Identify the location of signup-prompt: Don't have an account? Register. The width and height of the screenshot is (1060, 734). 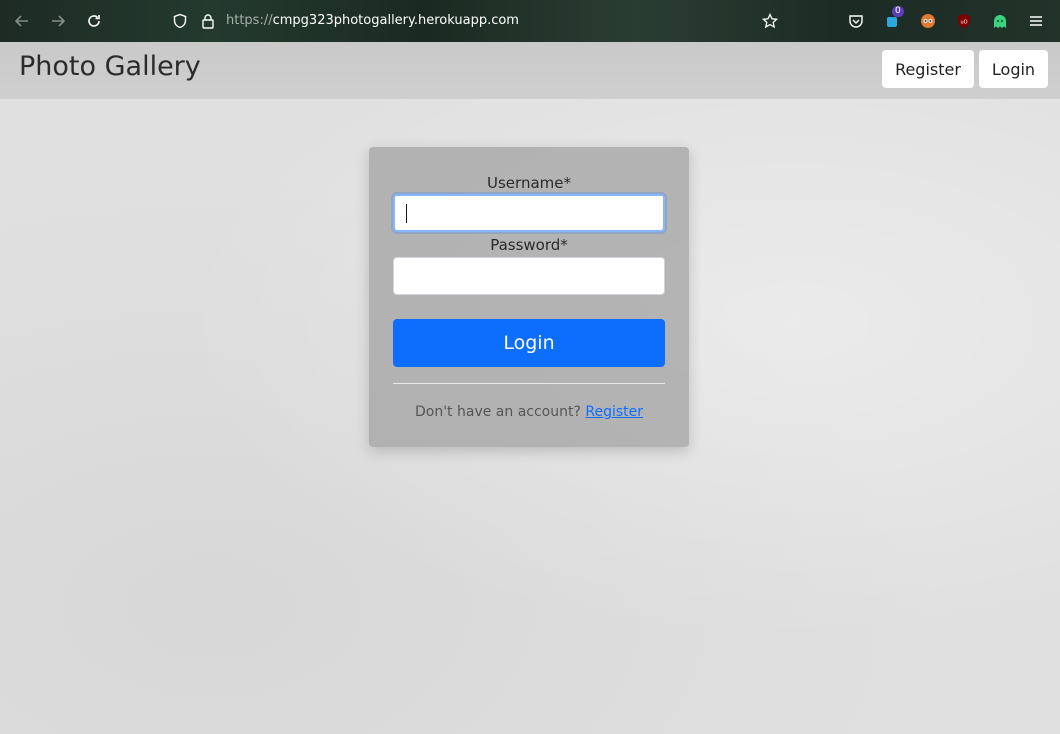
(529, 412).